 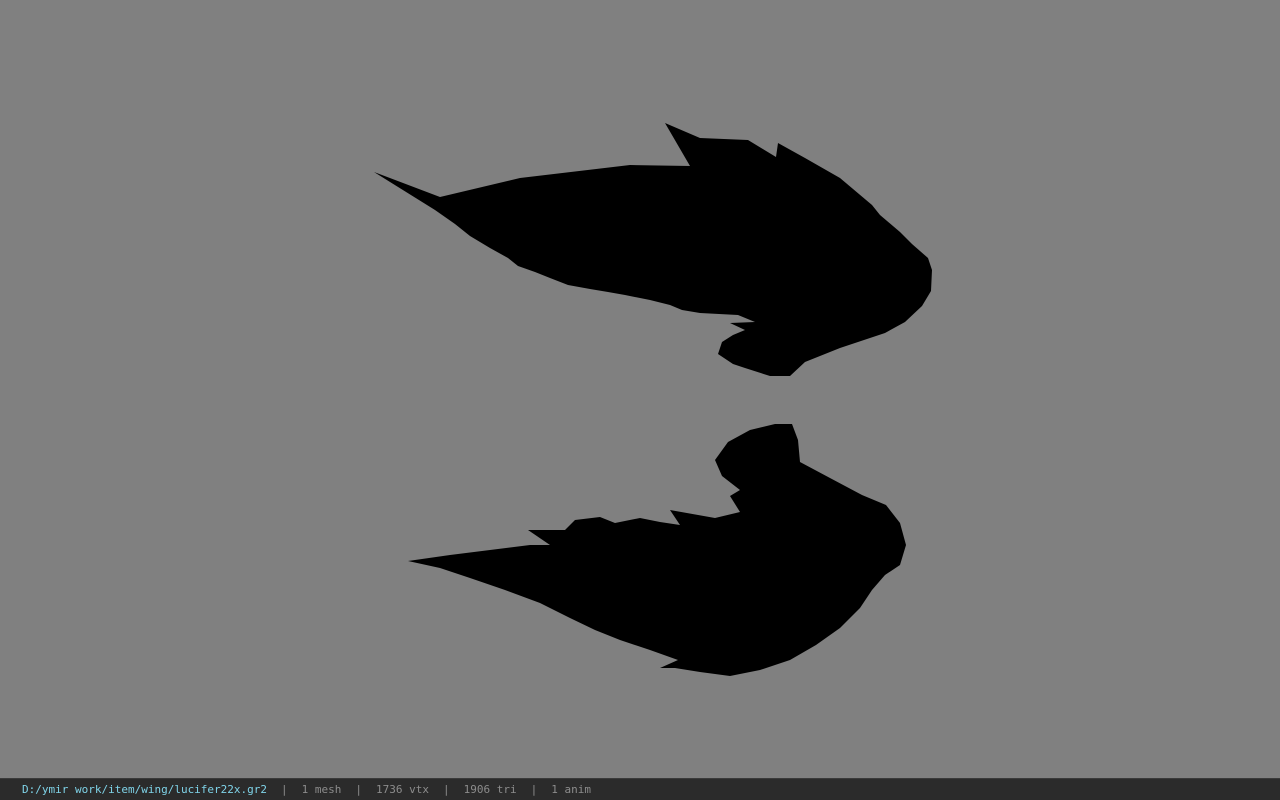 I want to click on animation-count: 1 anim, so click(x=571, y=789).